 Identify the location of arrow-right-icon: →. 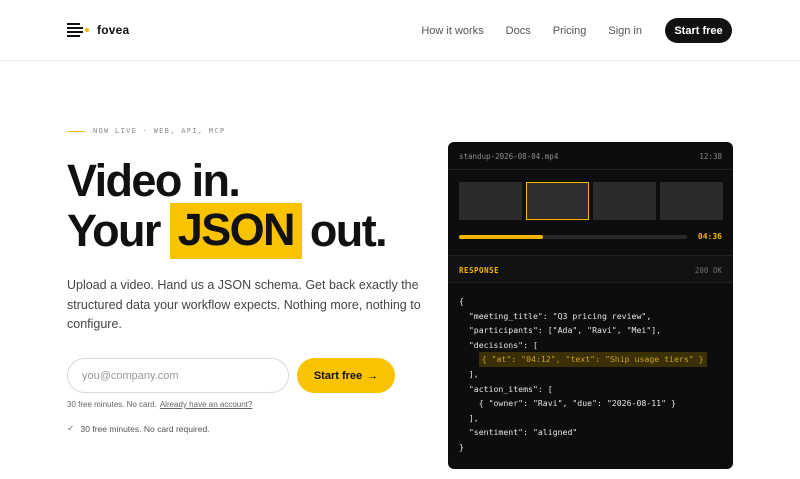
(373, 375).